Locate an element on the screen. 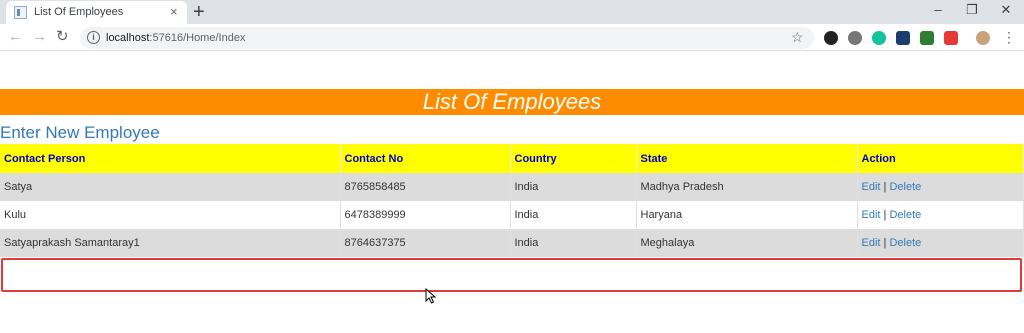 This screenshot has height=333, width=1024. grammarly-icon is located at coordinates (879, 38).